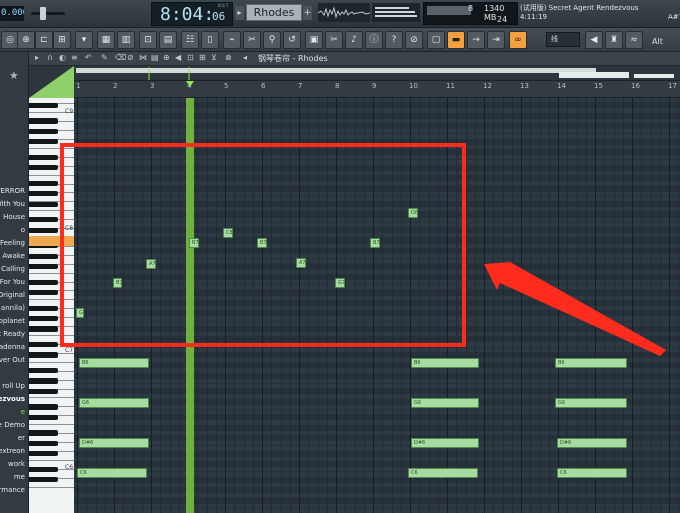 This screenshot has height=513, width=680. What do you see at coordinates (307, 13) in the screenshot?
I see `add-icon: +` at bounding box center [307, 13].